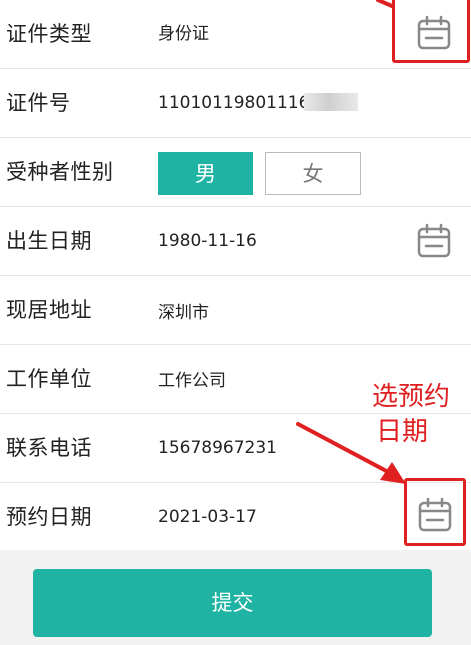  What do you see at coordinates (207, 517) in the screenshot?
I see `appointment-date-value: 2021-03-17` at bounding box center [207, 517].